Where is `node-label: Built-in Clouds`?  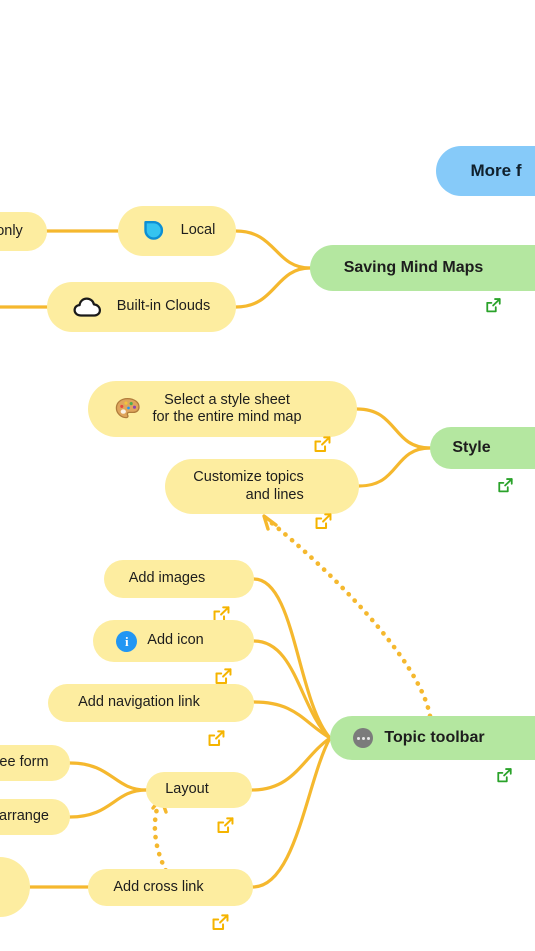
node-label: Built-in Clouds is located at coordinates (163, 306).